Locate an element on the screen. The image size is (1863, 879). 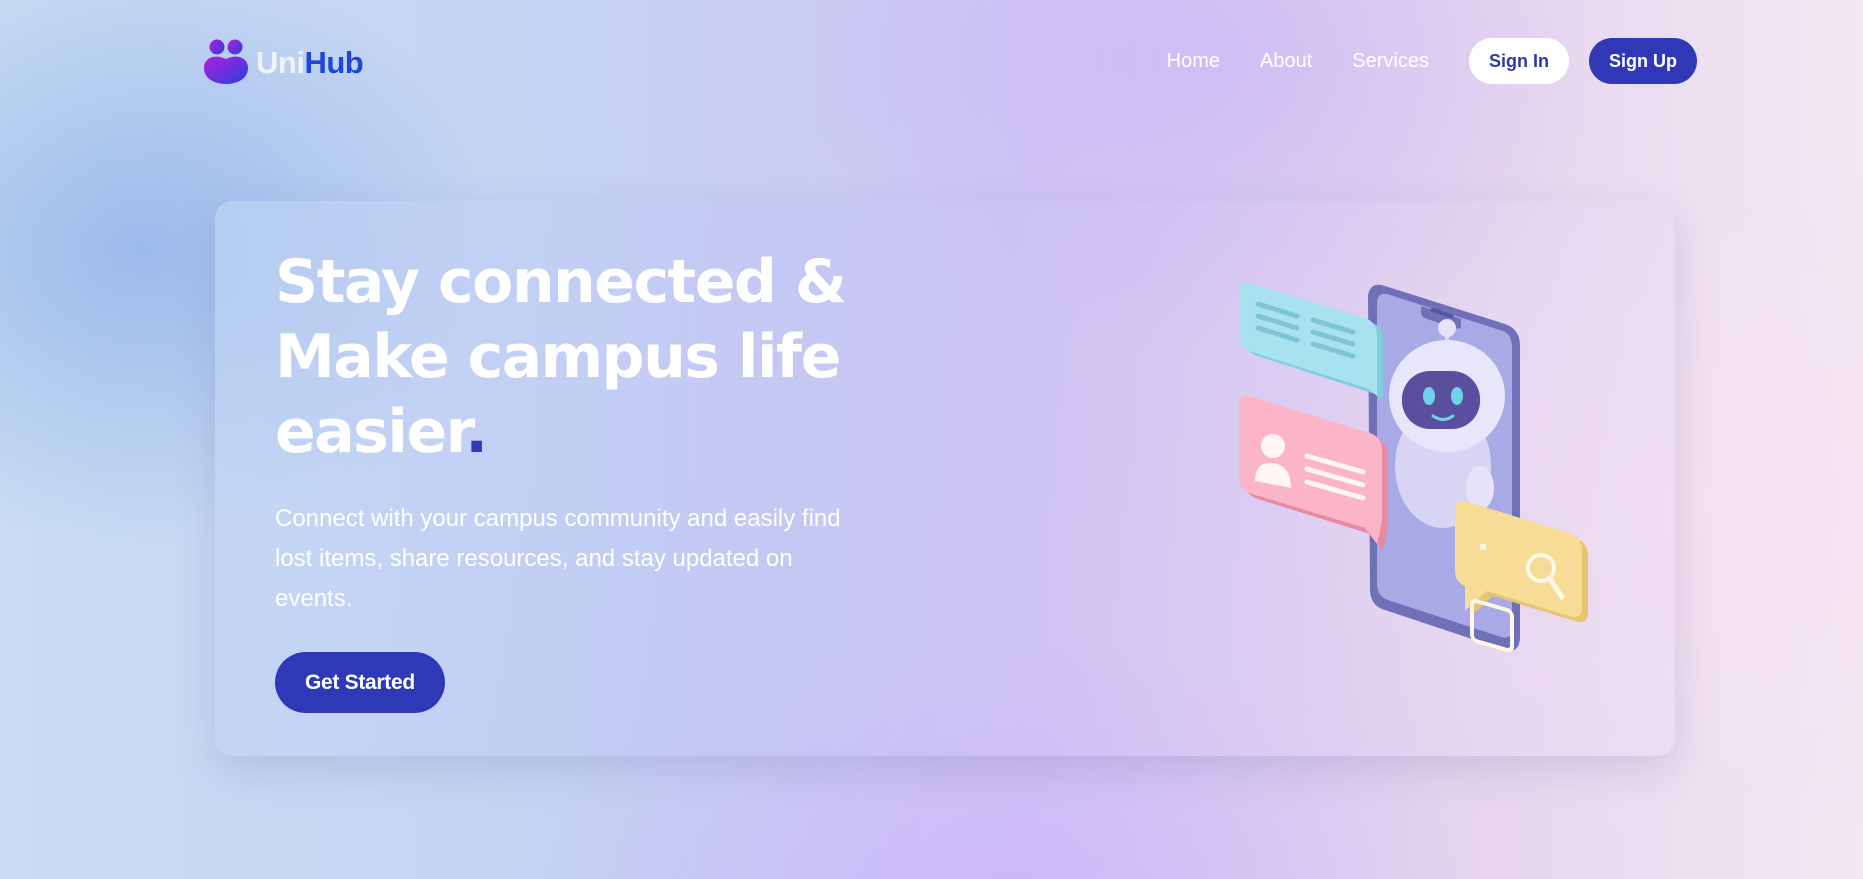
message-bubble-icon is located at coordinates (1311, 342).